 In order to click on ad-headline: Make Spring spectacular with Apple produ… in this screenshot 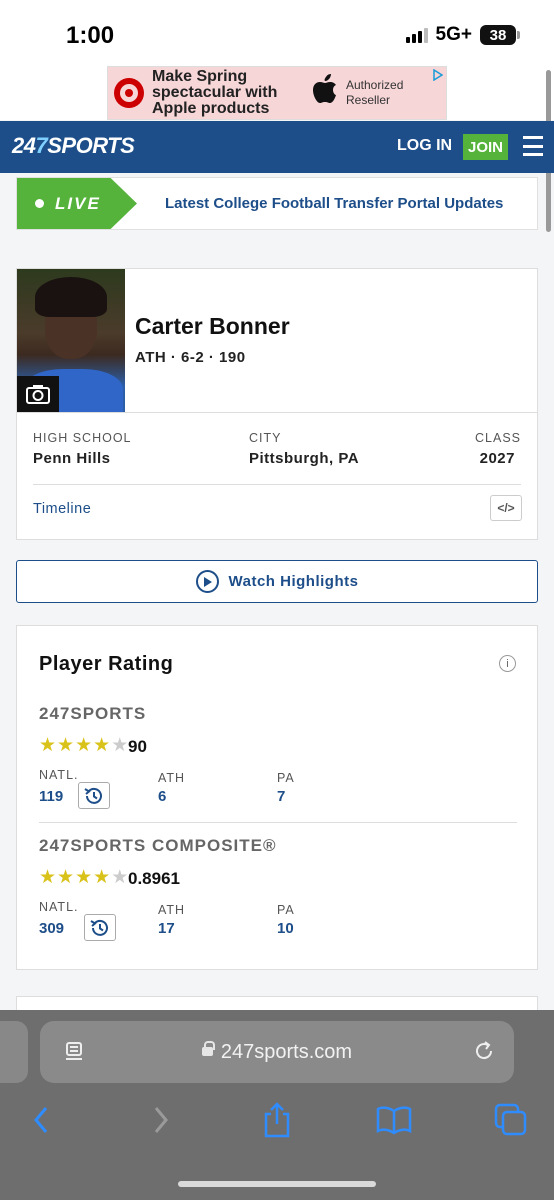, I will do `click(215, 92)`.